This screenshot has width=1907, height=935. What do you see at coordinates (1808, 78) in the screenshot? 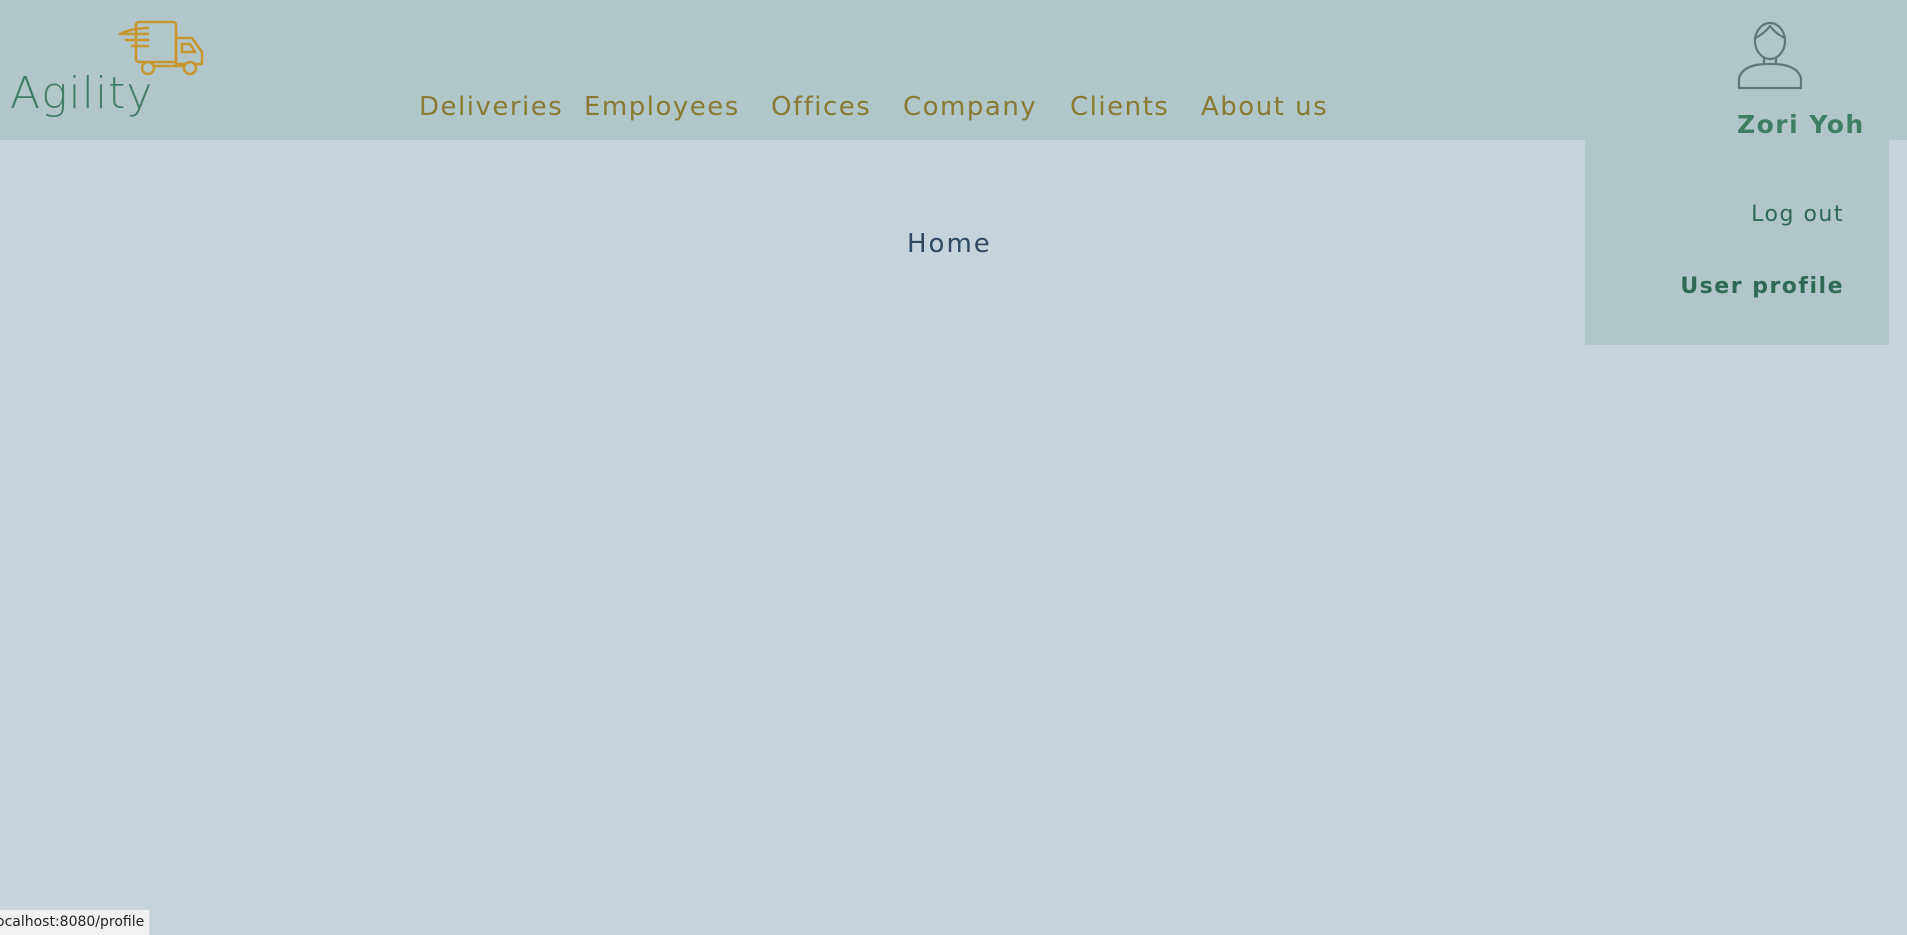
I see `user-menu: Zori Yoh` at bounding box center [1808, 78].